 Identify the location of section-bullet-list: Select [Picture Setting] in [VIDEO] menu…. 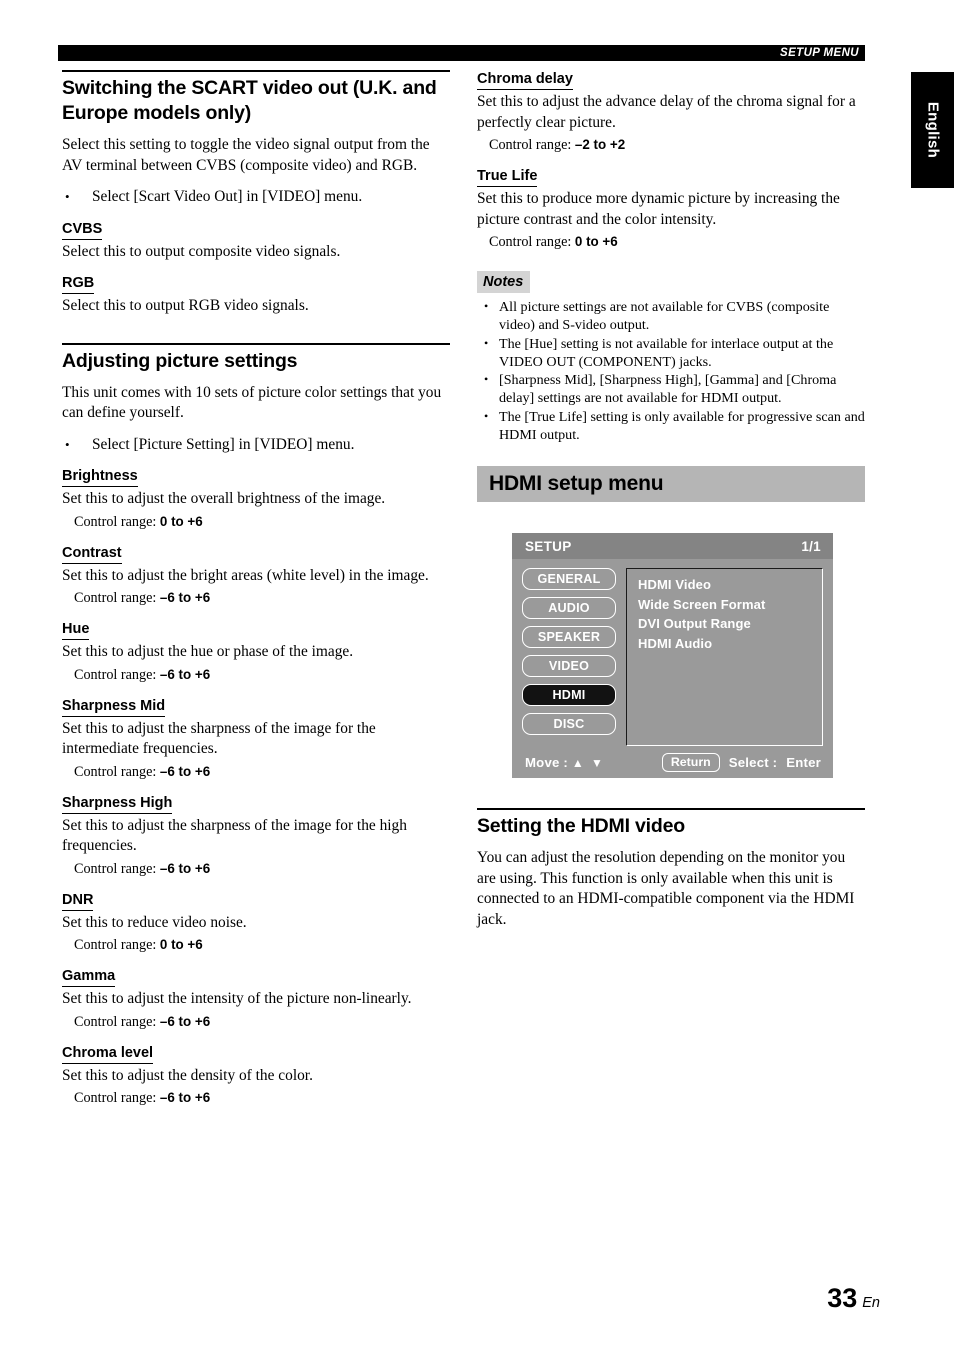
(256, 445).